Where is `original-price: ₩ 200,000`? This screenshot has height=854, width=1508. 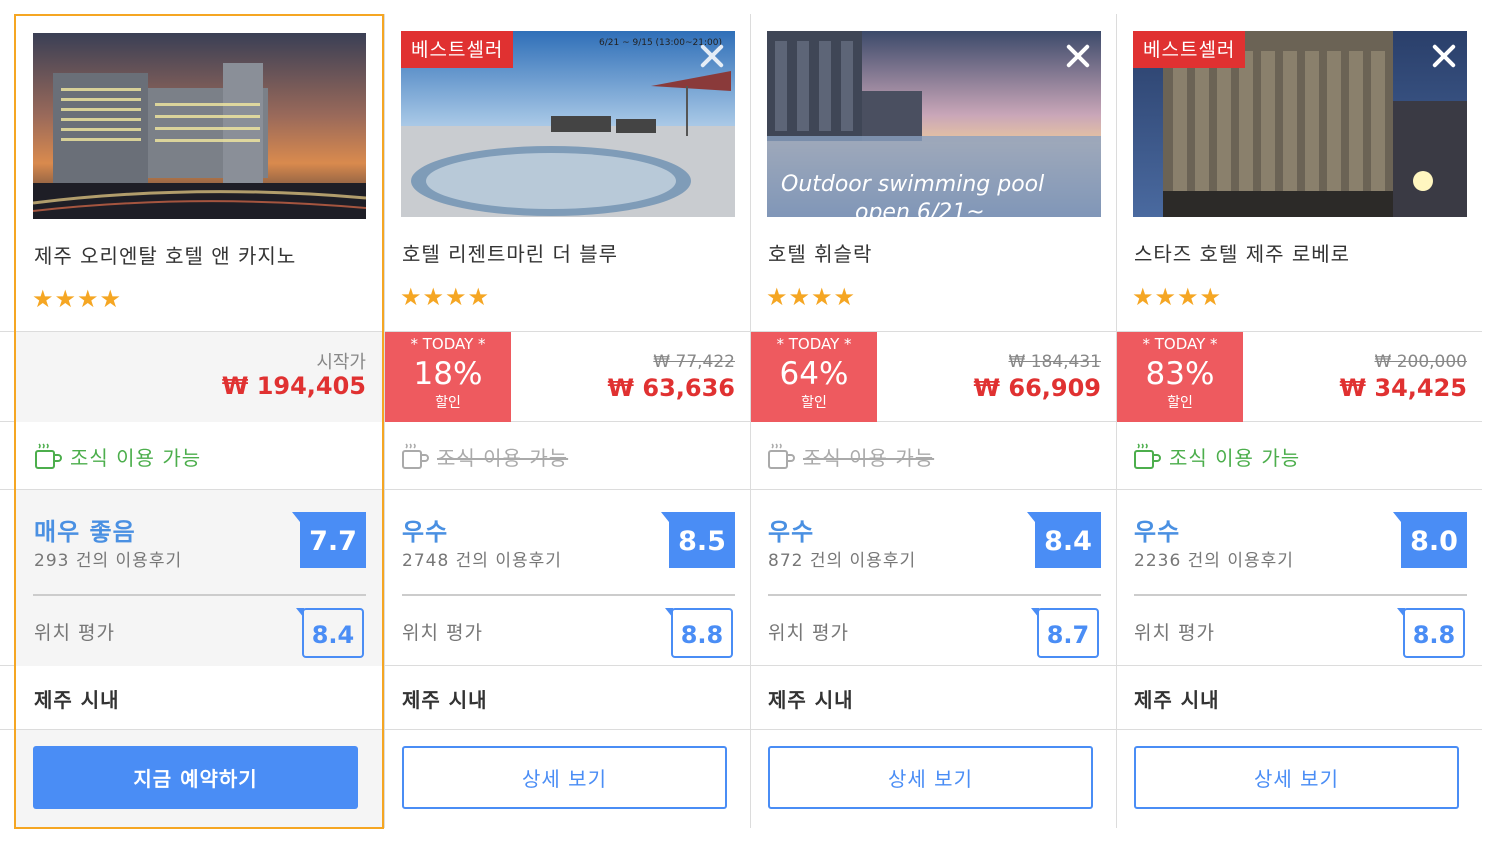 original-price: ₩ 200,000 is located at coordinates (1420, 362).